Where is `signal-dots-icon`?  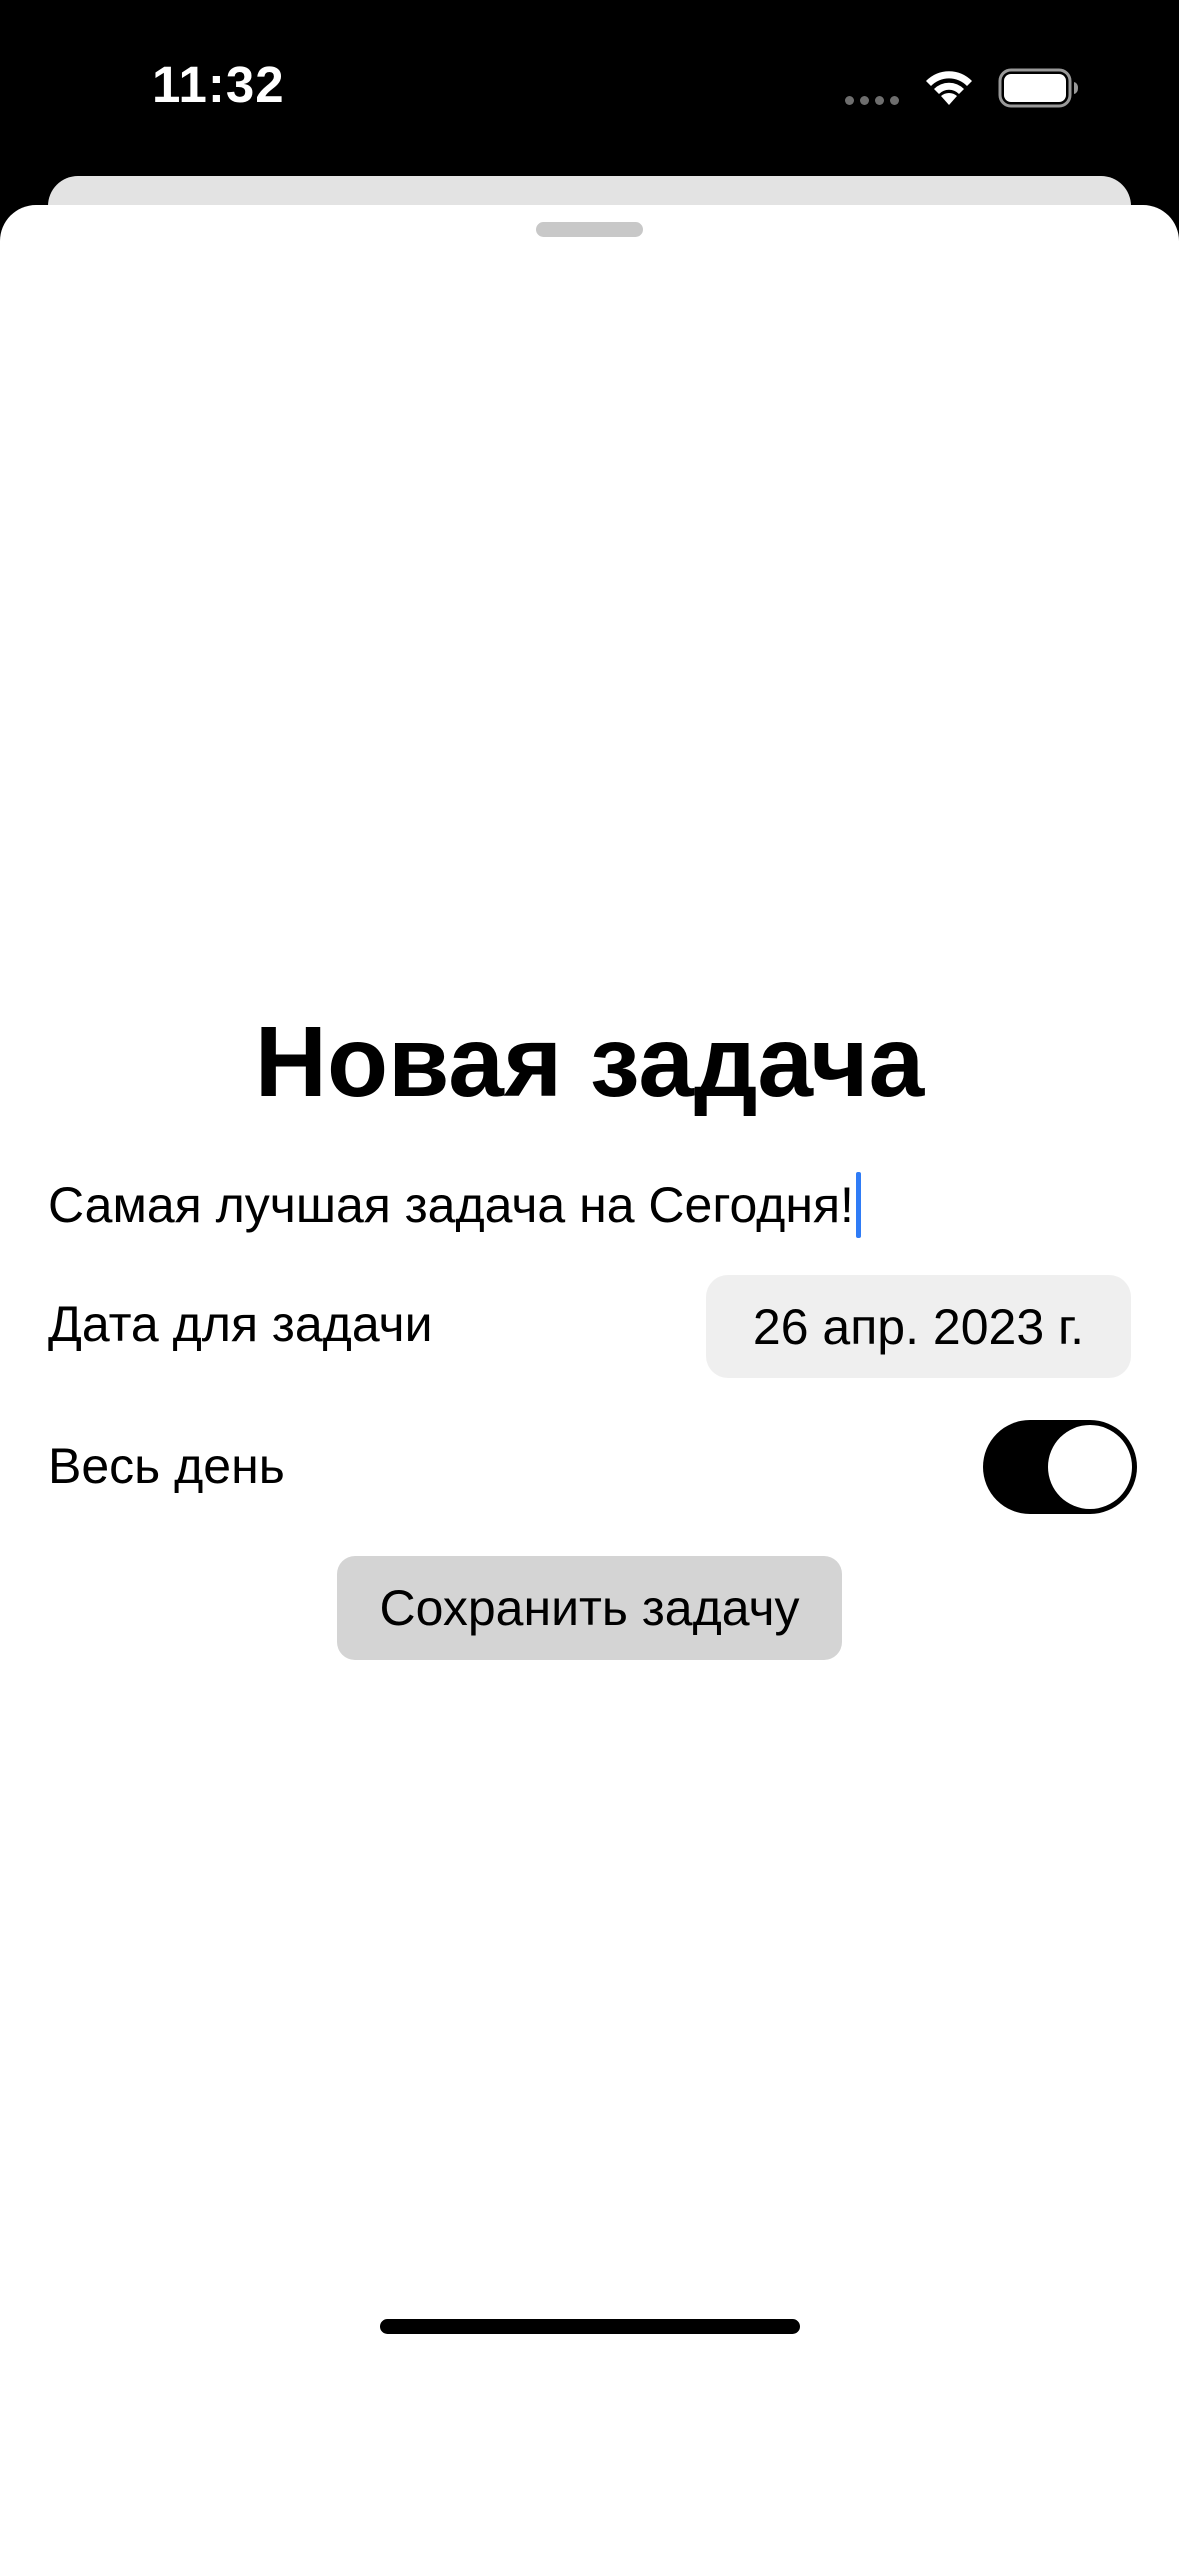
signal-dots-icon is located at coordinates (872, 100).